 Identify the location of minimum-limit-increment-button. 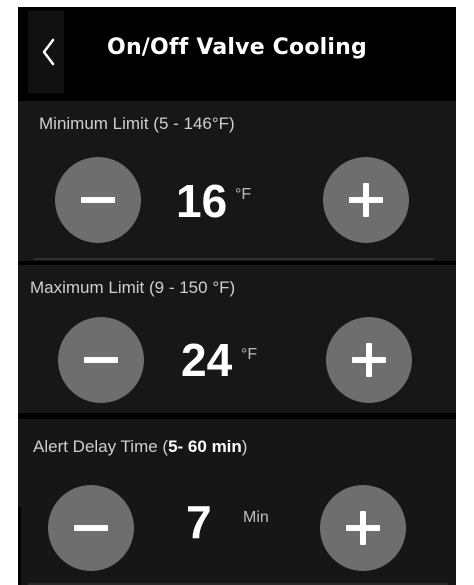
(366, 200).